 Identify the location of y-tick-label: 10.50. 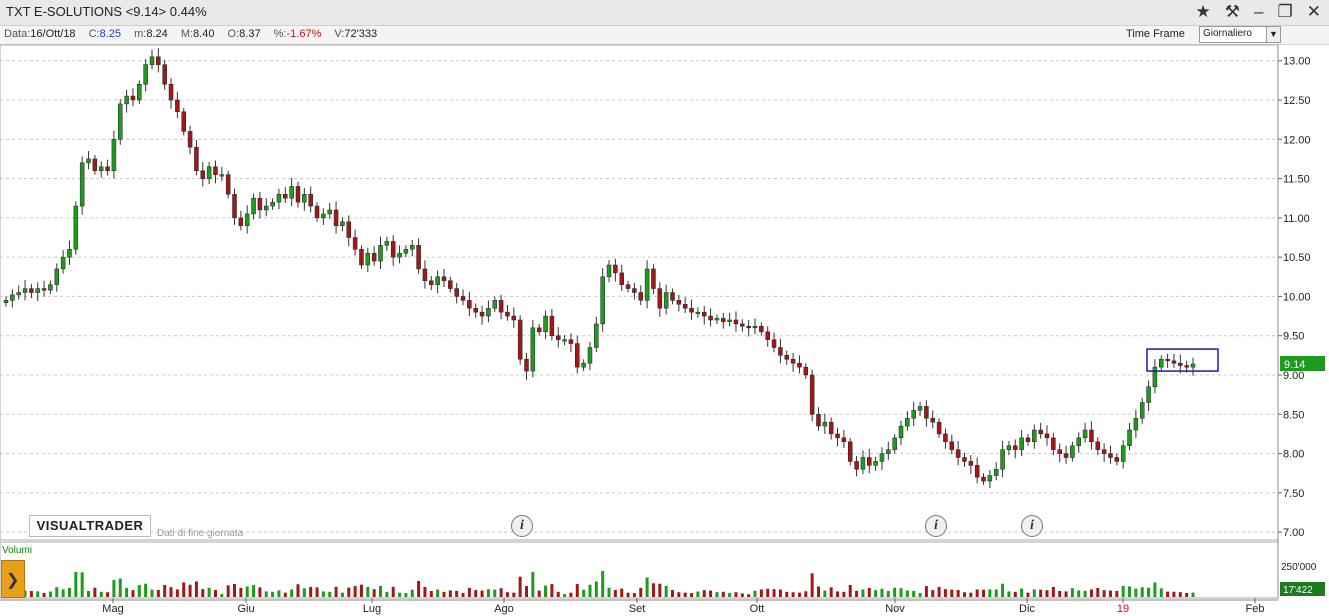
(1297, 258).